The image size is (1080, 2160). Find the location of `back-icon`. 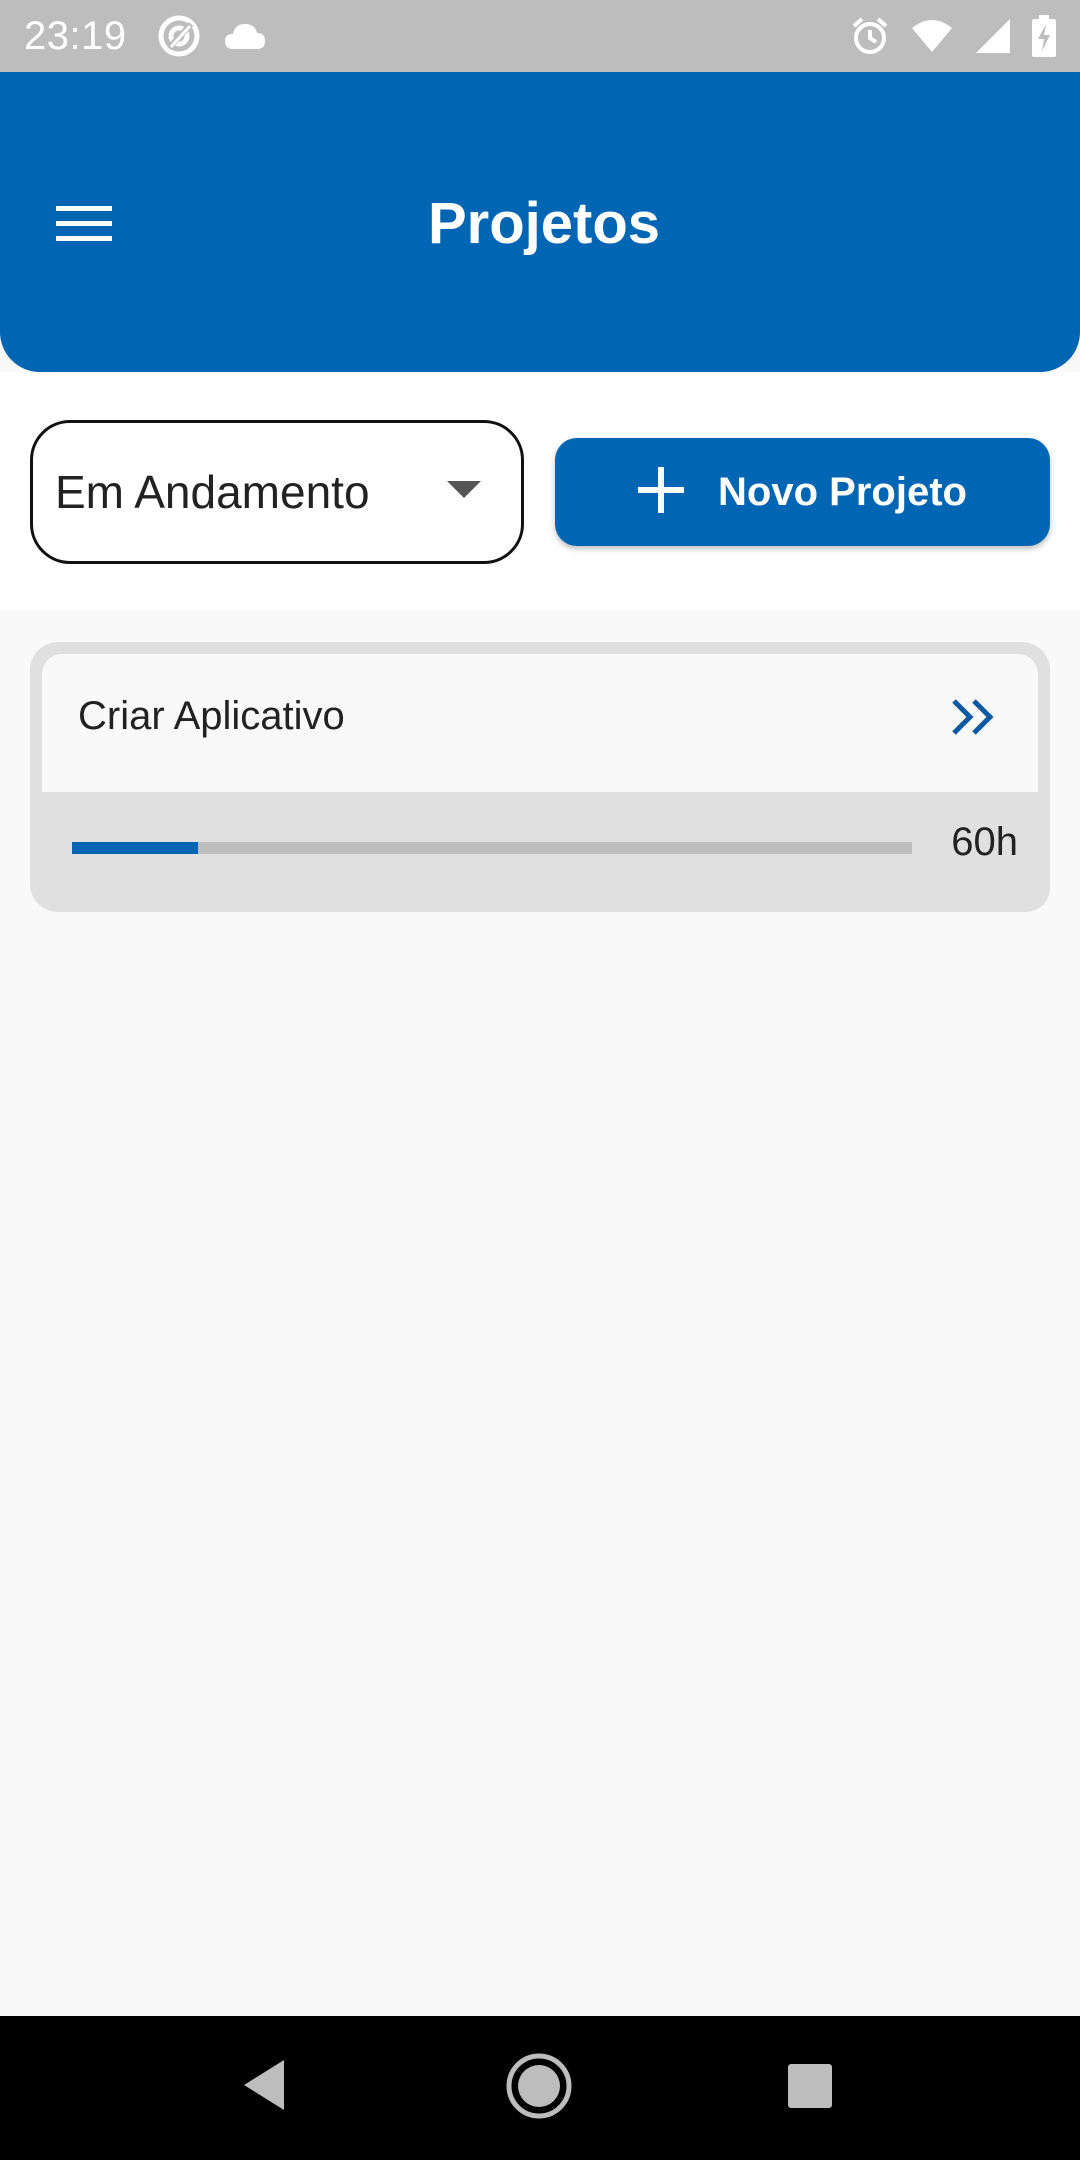

back-icon is located at coordinates (264, 2088).